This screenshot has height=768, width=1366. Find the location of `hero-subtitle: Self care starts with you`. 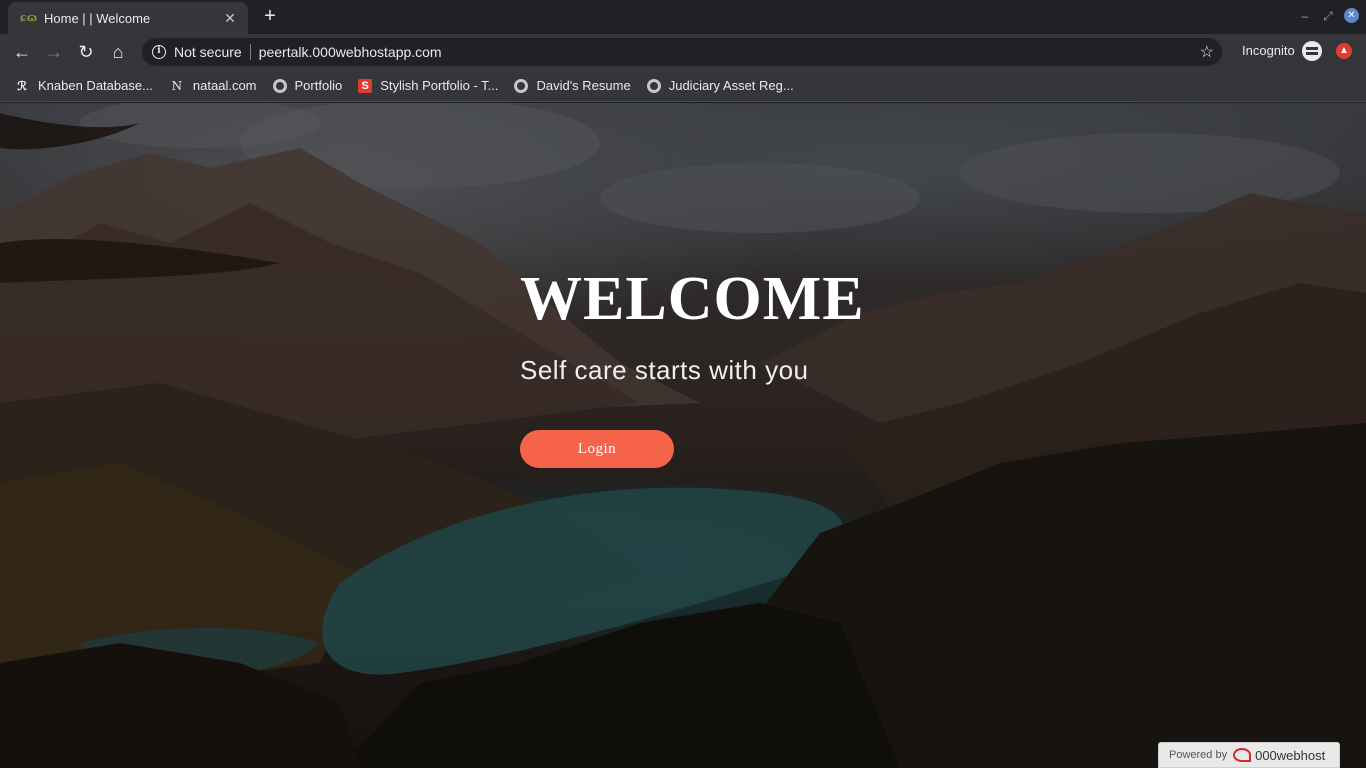

hero-subtitle: Self care starts with you is located at coordinates (664, 370).